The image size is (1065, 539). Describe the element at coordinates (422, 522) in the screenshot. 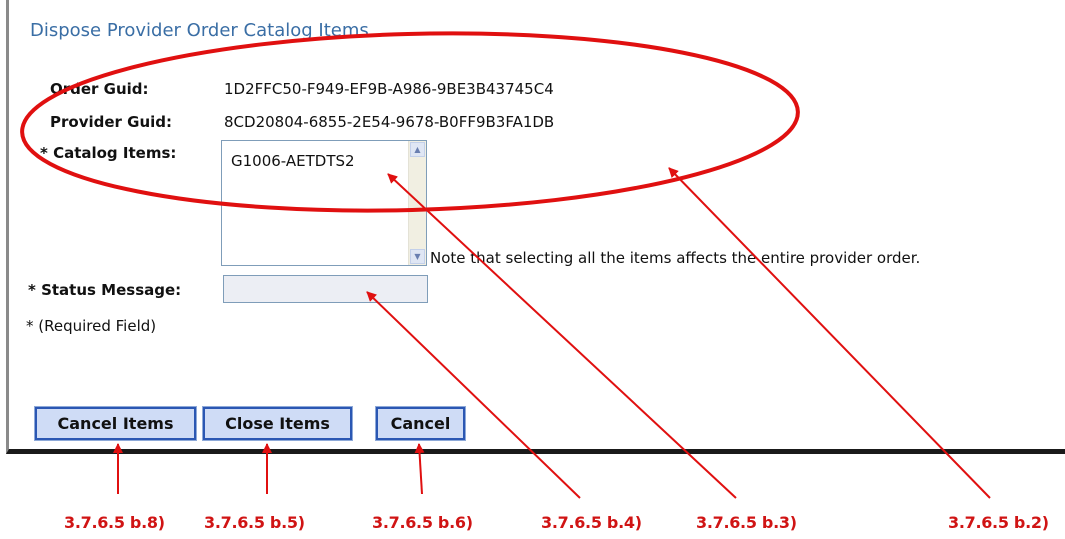

I see `ref-label-b6: 3.7.6.5 b.6)` at that location.